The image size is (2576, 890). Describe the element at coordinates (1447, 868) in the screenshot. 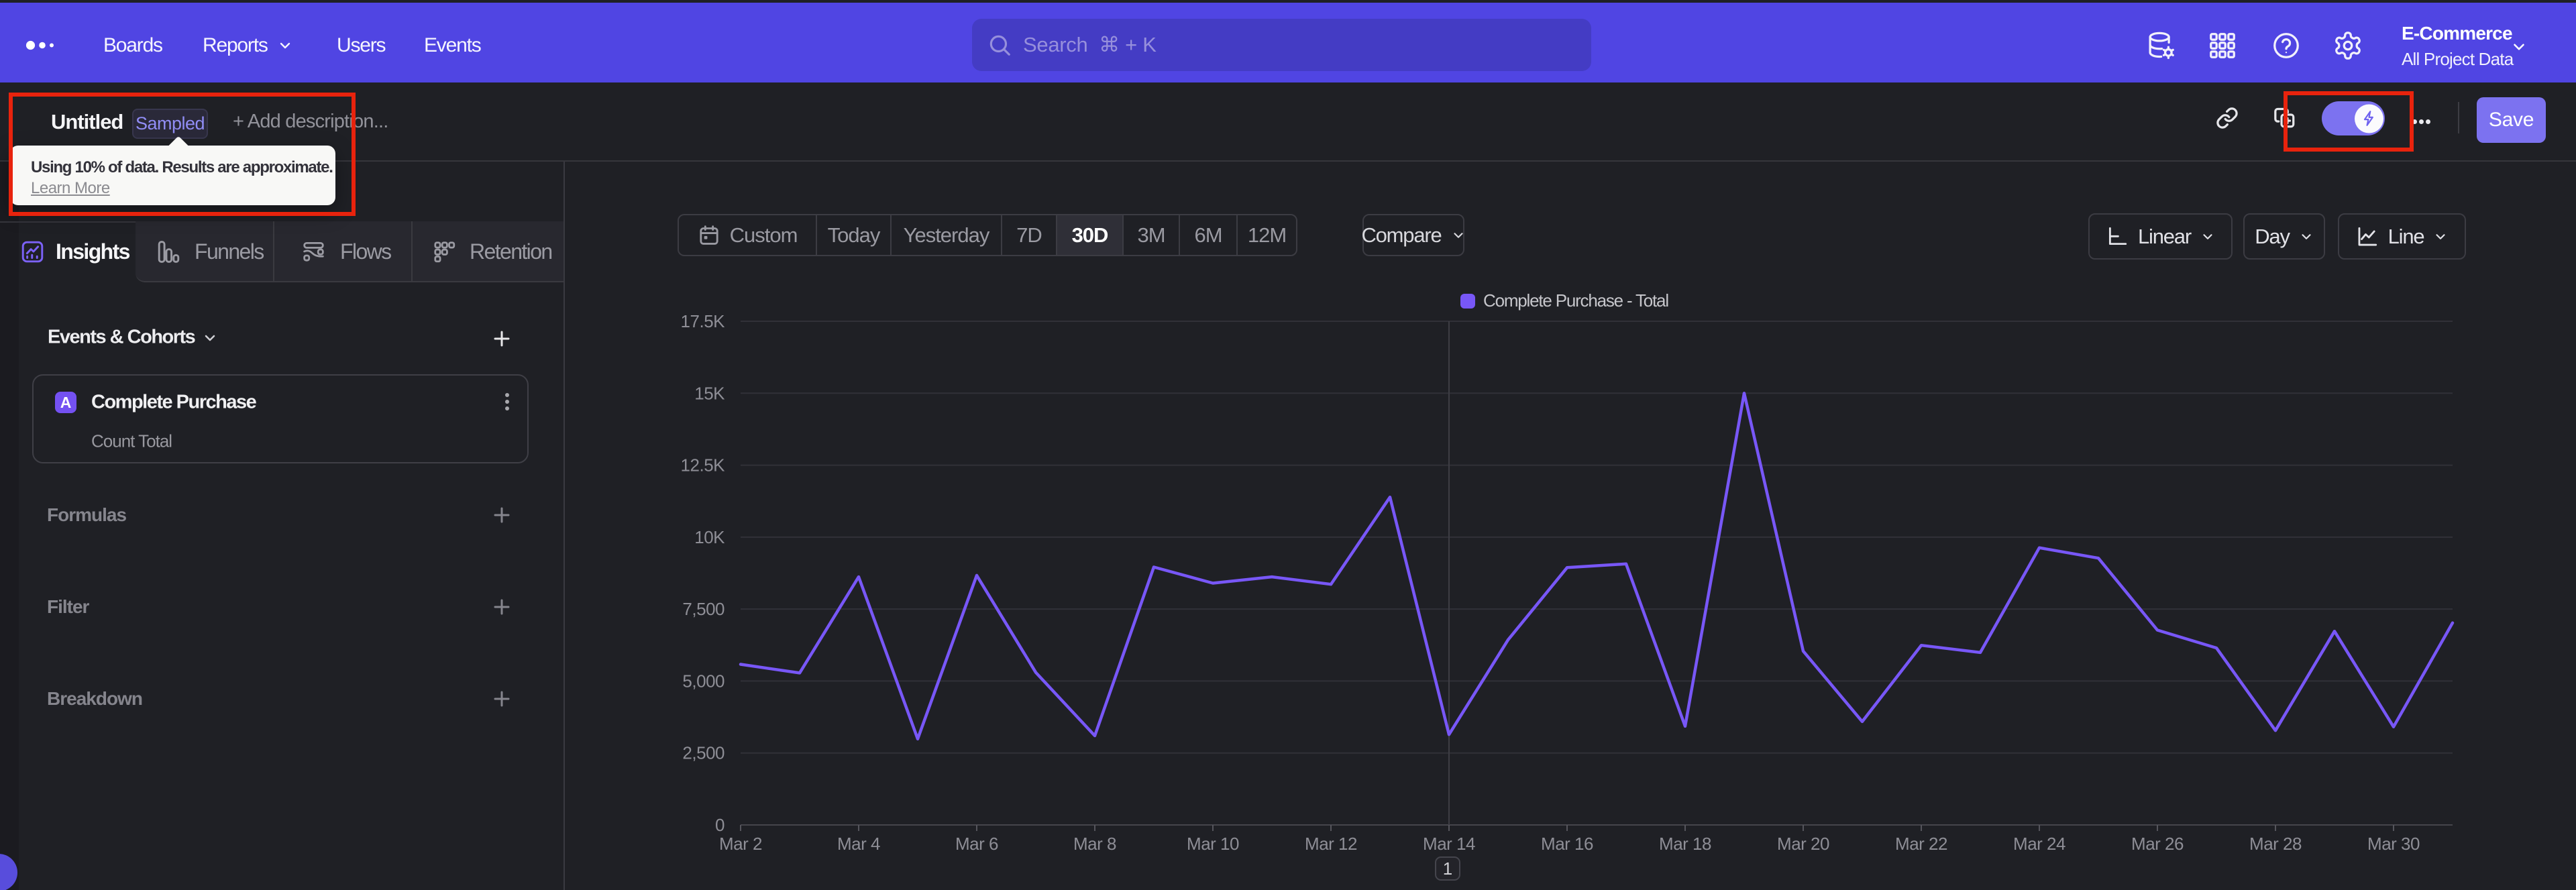

I see `pagination-page-1: 1` at that location.